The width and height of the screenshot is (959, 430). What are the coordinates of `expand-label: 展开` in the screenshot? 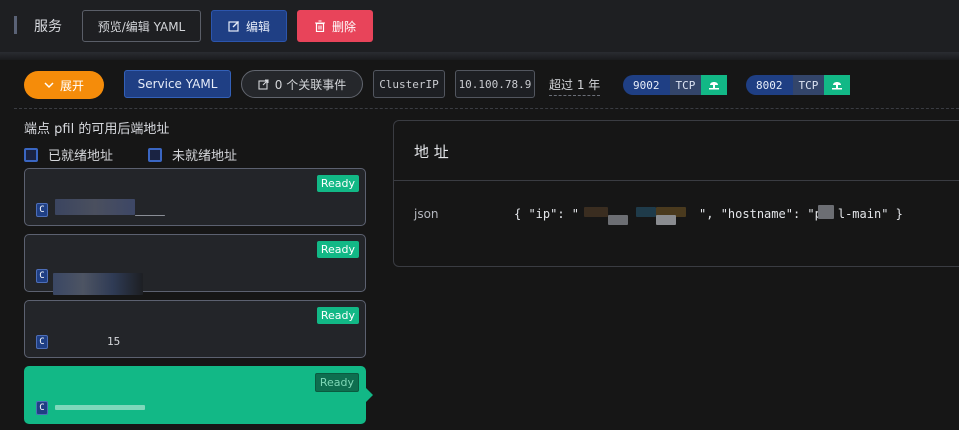 It's located at (71, 85).